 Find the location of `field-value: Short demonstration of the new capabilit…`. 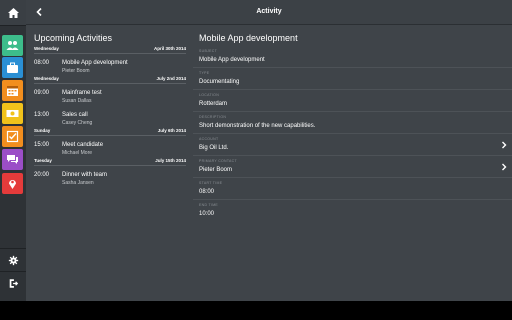

field-value: Short demonstration of the new capabilit… is located at coordinates (257, 126).